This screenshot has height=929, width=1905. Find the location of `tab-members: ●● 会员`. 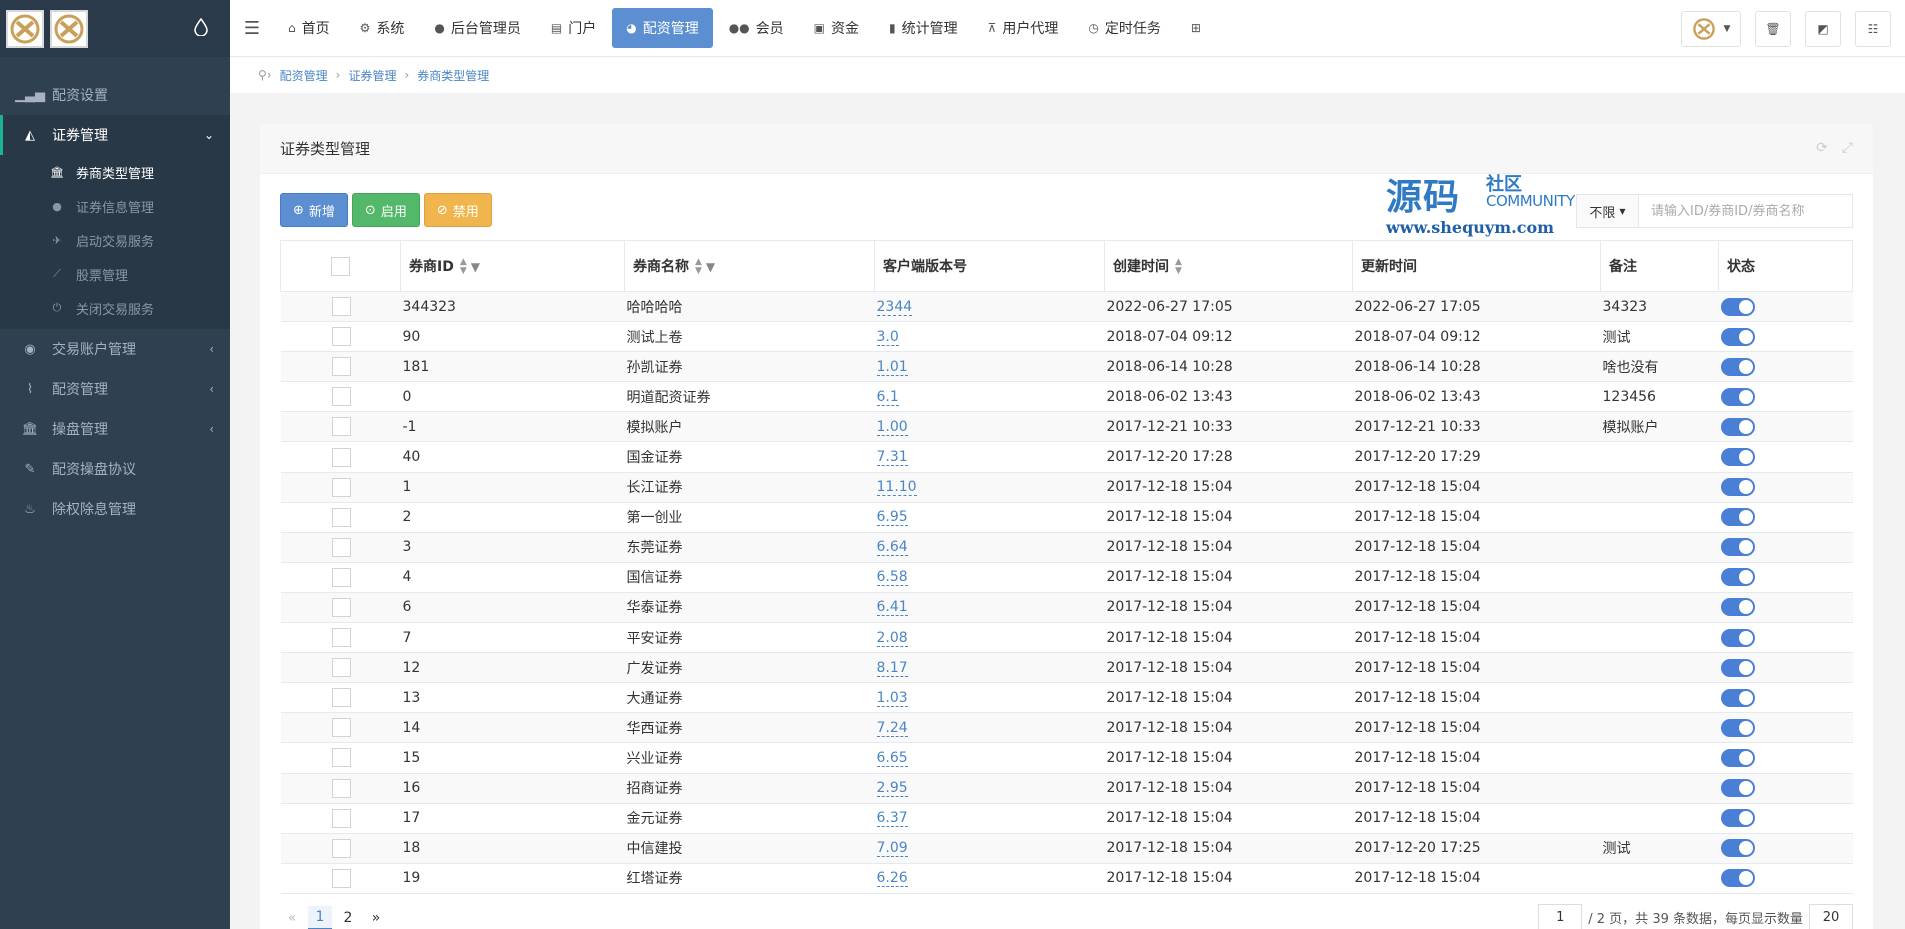

tab-members: ●● 会员 is located at coordinates (756, 28).